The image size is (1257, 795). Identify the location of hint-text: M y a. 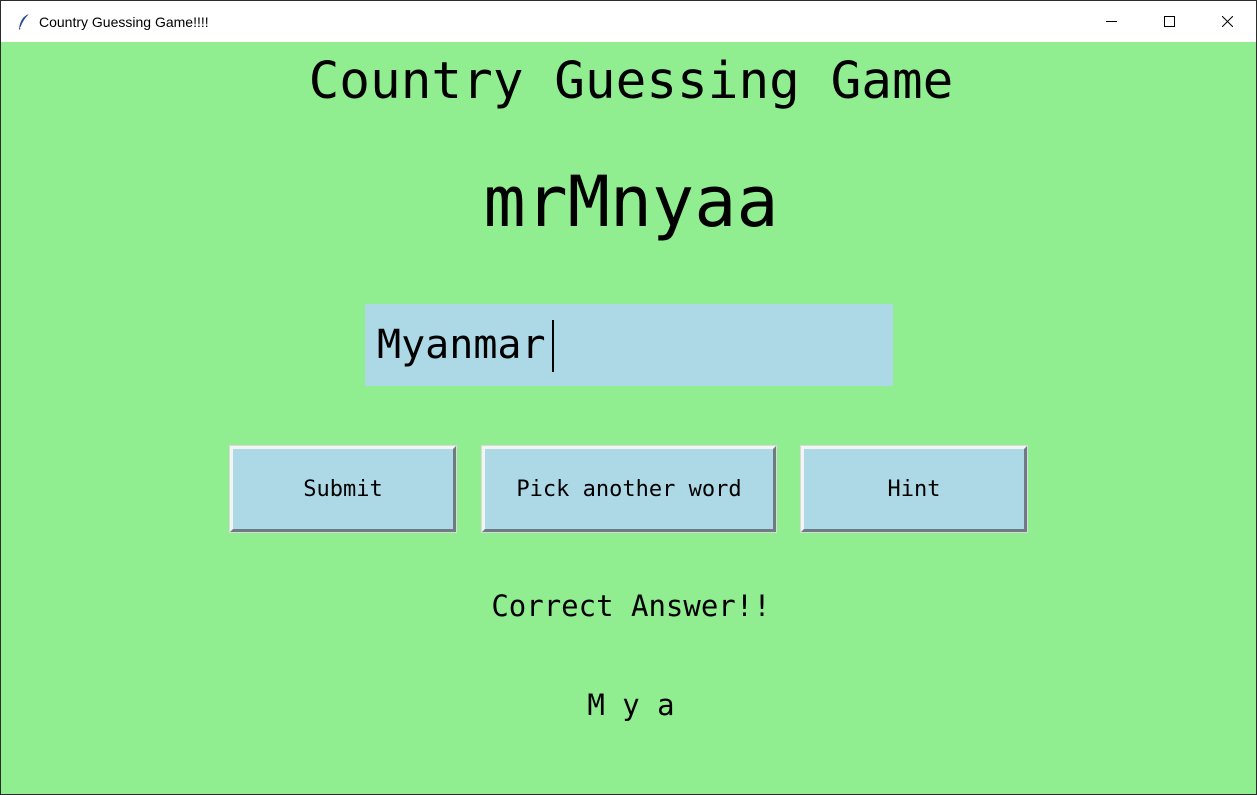
(631, 705).